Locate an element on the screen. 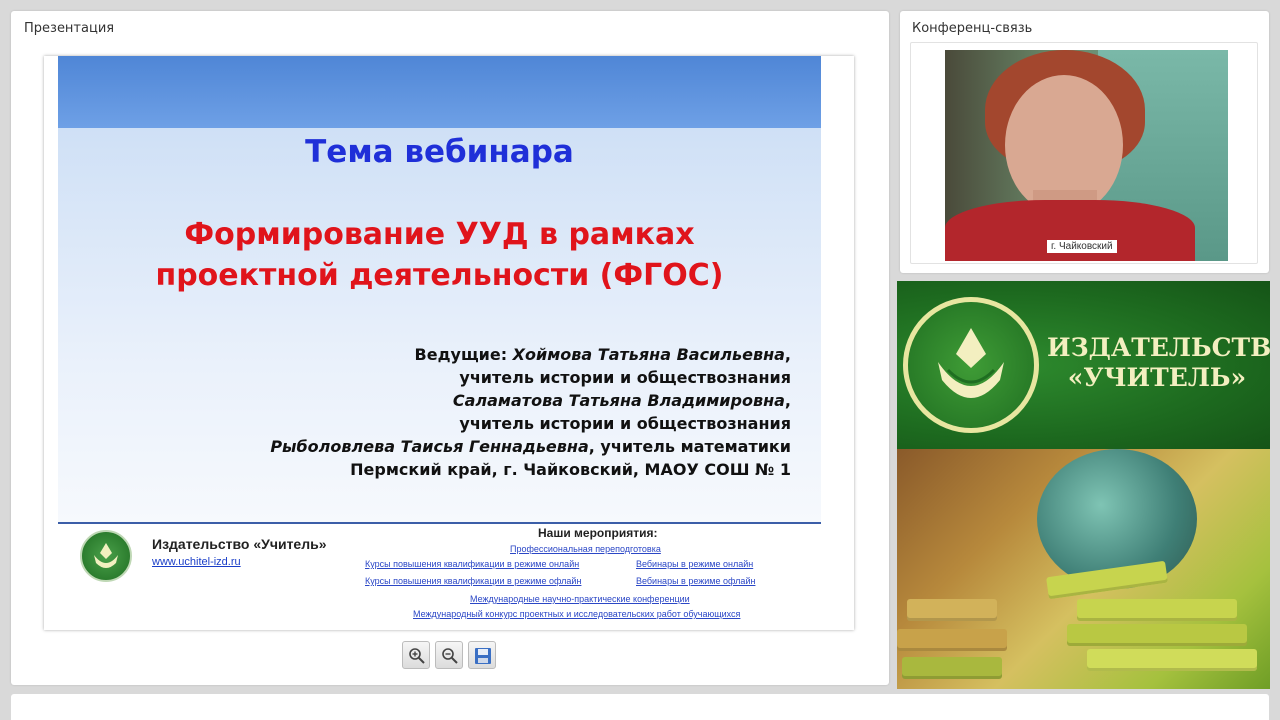 The height and width of the screenshot is (720, 1280). zoom-in-button is located at coordinates (416, 655).